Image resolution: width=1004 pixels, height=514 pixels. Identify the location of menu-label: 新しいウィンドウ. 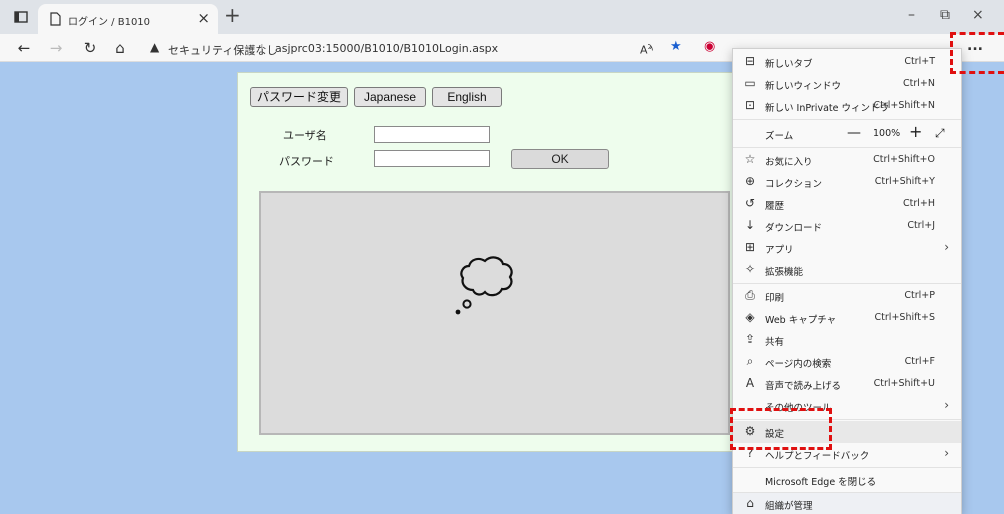
(803, 86).